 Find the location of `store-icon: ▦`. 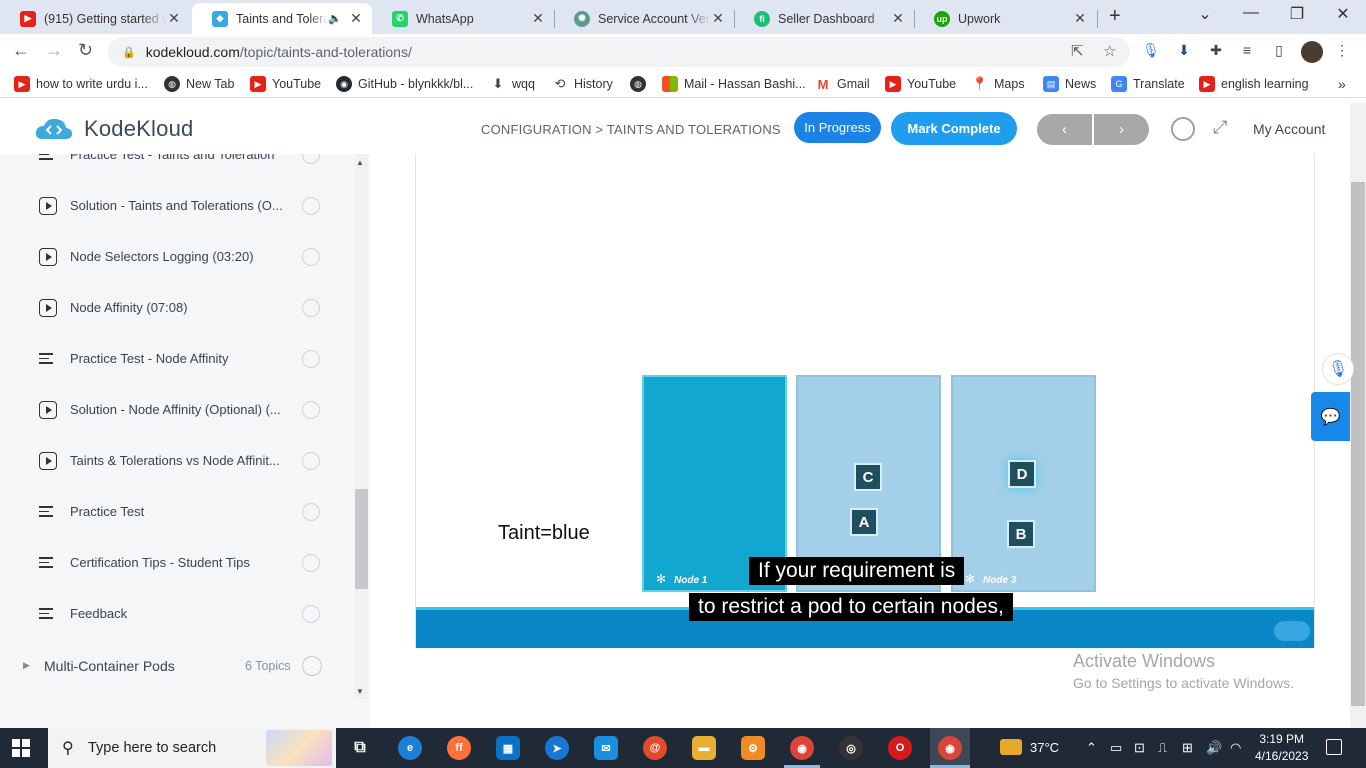

store-icon: ▦ is located at coordinates (508, 748).